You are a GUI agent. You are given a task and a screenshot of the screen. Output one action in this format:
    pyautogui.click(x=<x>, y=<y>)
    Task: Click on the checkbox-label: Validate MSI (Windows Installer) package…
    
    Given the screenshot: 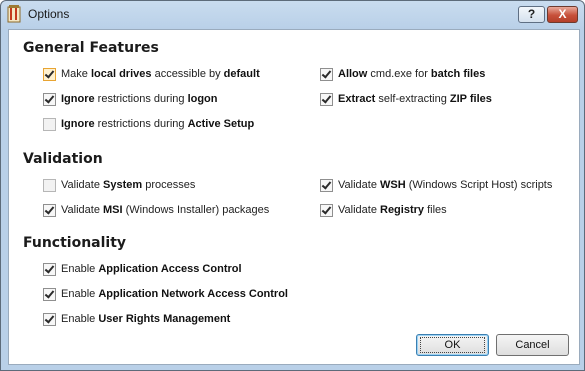 What is the action you would take?
    pyautogui.click(x=165, y=210)
    